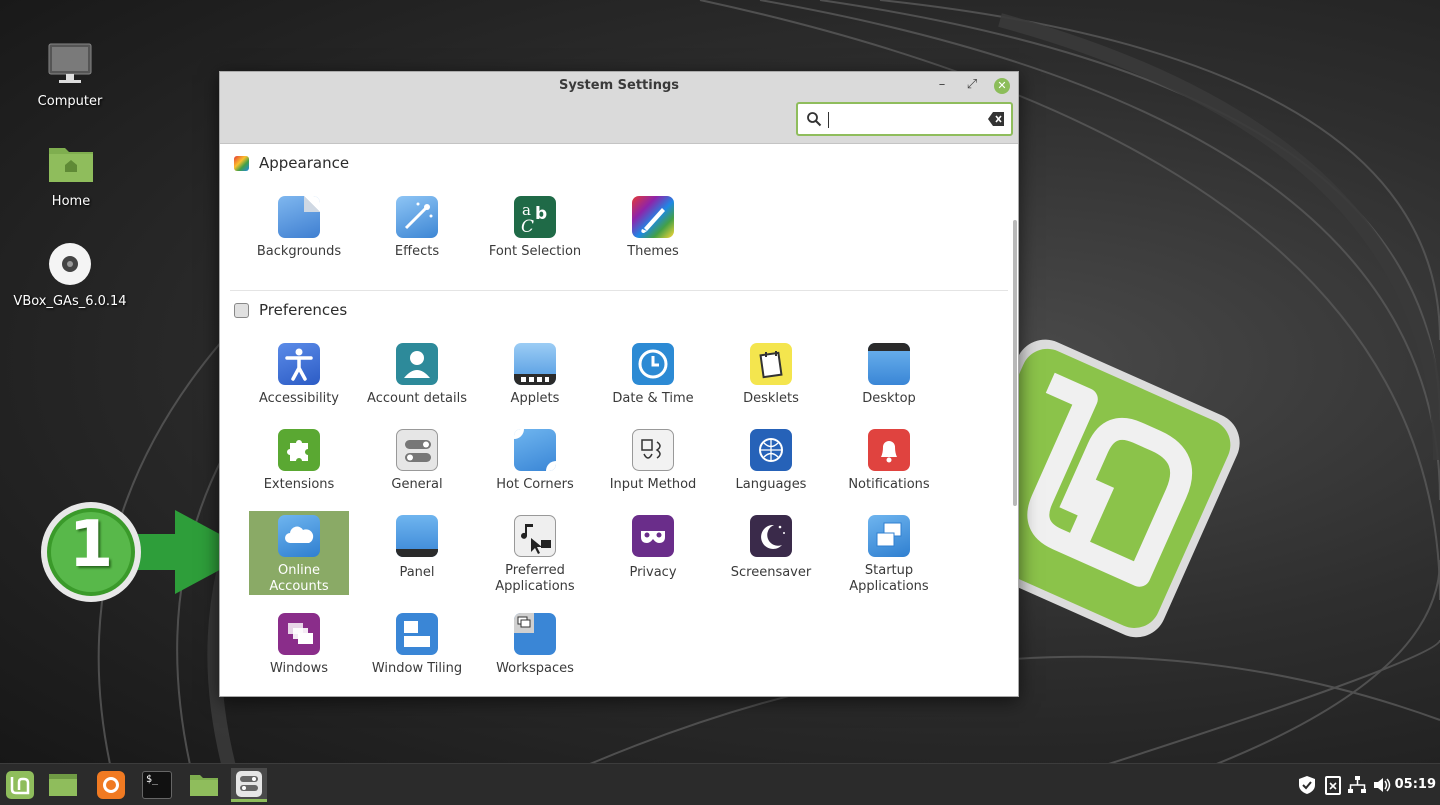 The image size is (1440, 805). I want to click on taskbar: $_ 05:19, so click(720, 784).